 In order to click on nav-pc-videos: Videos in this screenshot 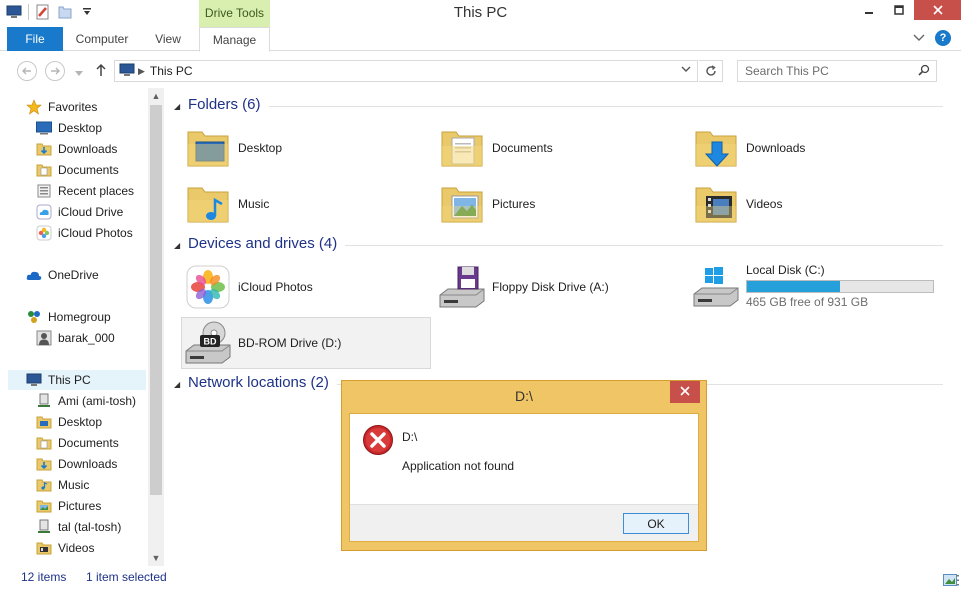, I will do `click(65, 548)`.